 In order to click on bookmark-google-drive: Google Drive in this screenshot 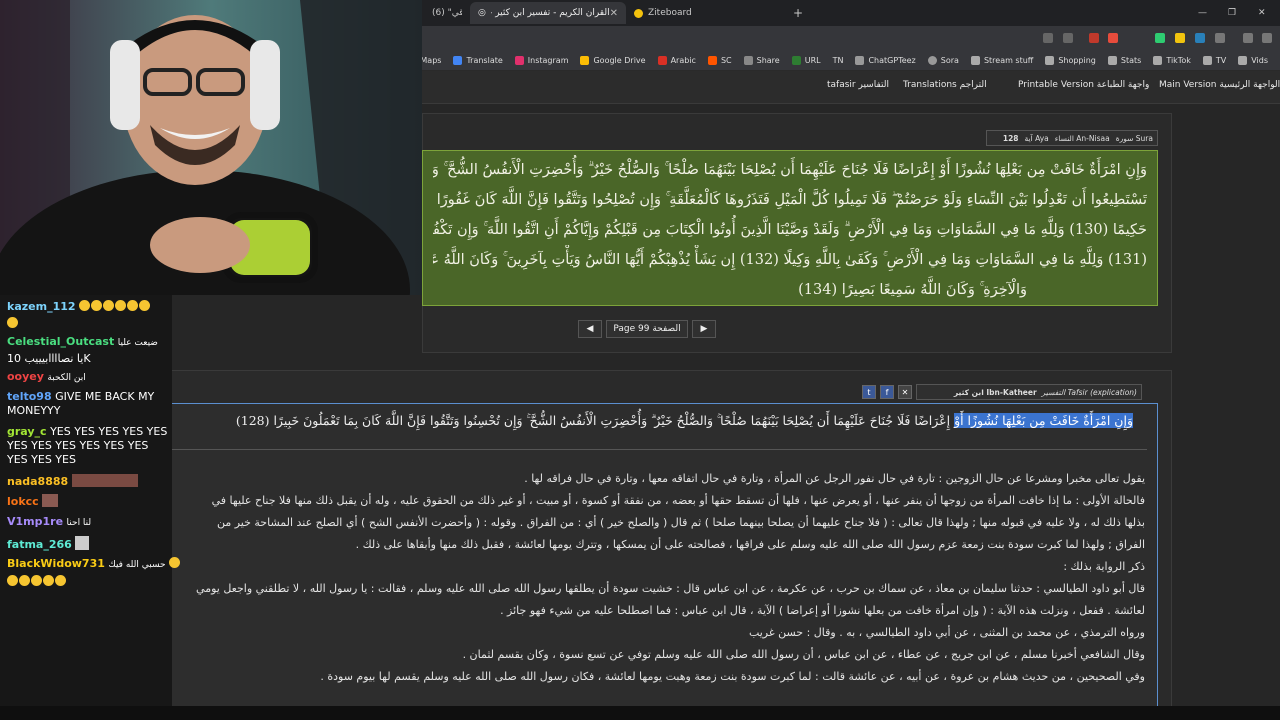, I will do `click(613, 60)`.